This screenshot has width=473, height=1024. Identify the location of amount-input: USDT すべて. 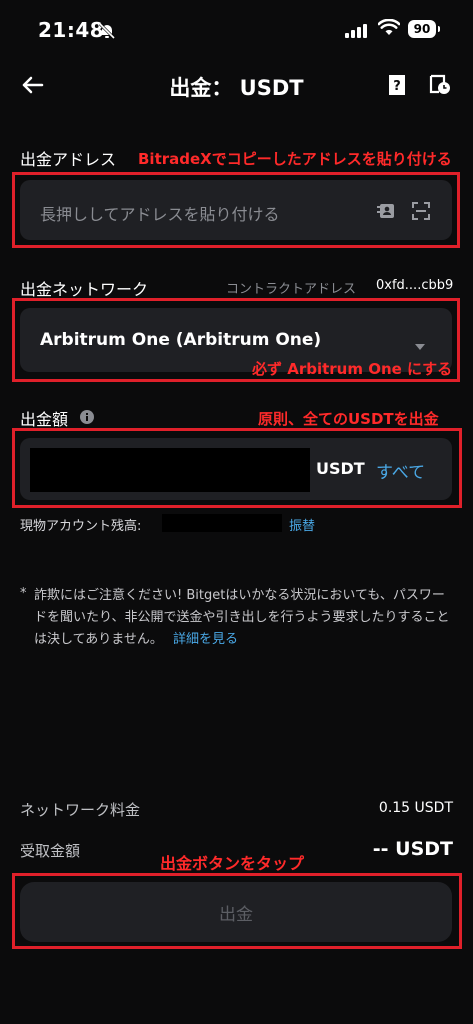
(236, 469).